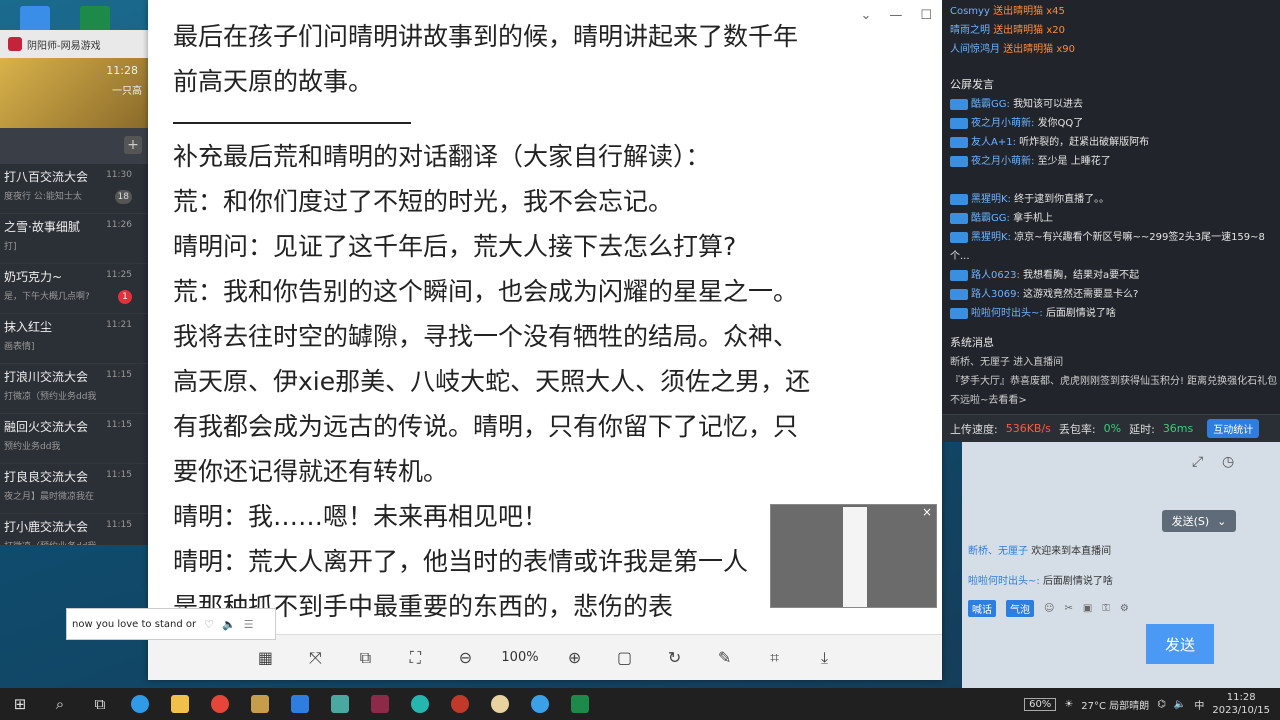 The image size is (1280, 720). Describe the element at coordinates (209, 624) in the screenshot. I see `heart-icon: ♡` at that location.